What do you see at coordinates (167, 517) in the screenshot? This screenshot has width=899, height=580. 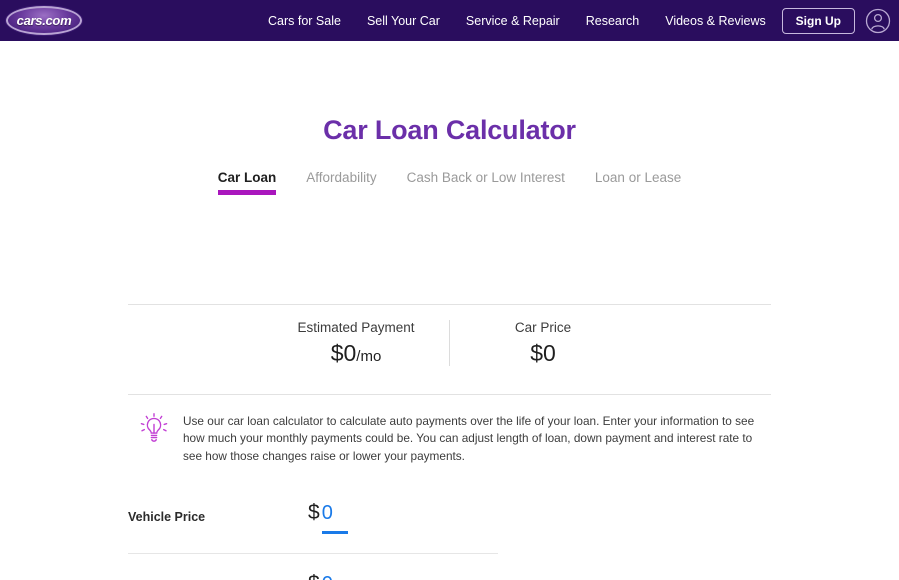 I see `vehicle-price-label: Vehicle Price` at bounding box center [167, 517].